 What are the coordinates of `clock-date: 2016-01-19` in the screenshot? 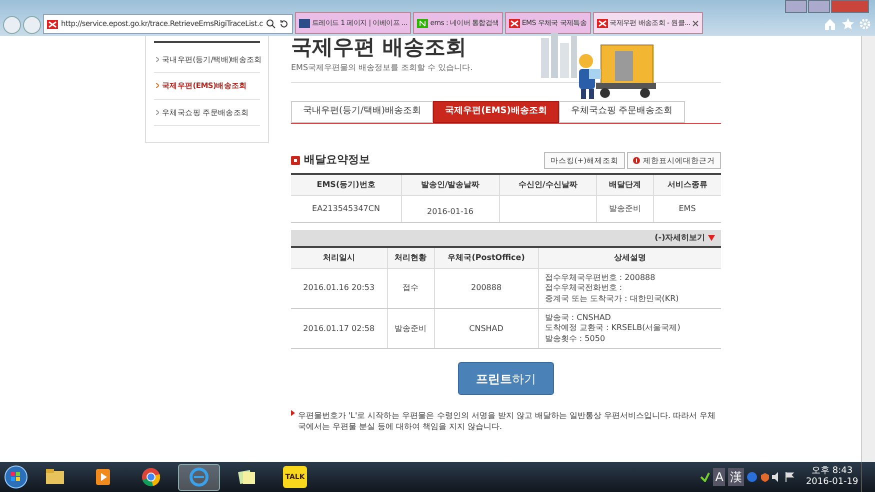 It's located at (832, 482).